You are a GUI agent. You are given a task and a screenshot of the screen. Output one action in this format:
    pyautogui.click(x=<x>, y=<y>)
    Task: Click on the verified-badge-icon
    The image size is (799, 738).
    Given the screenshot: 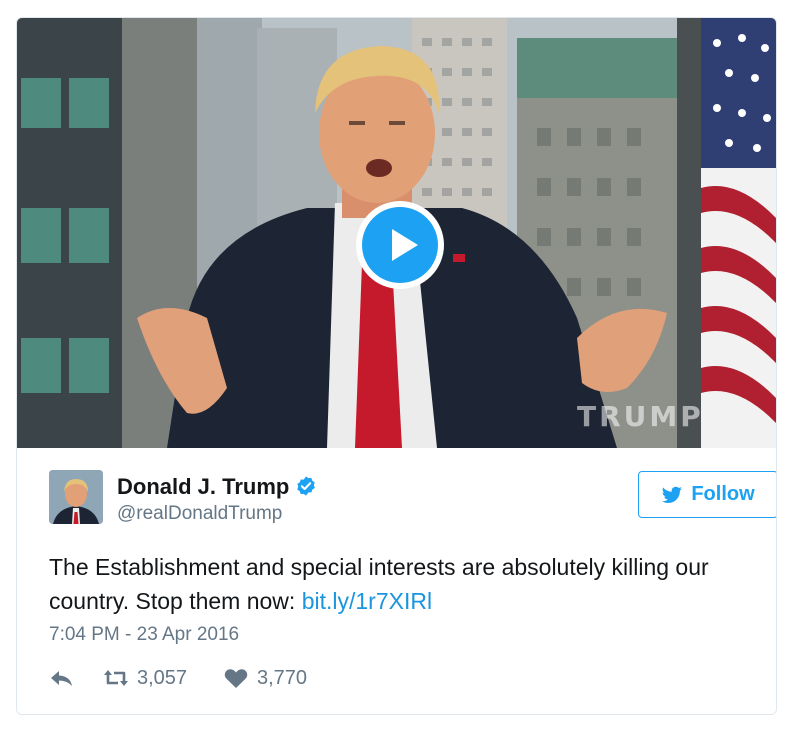 What is the action you would take?
    pyautogui.click(x=306, y=486)
    